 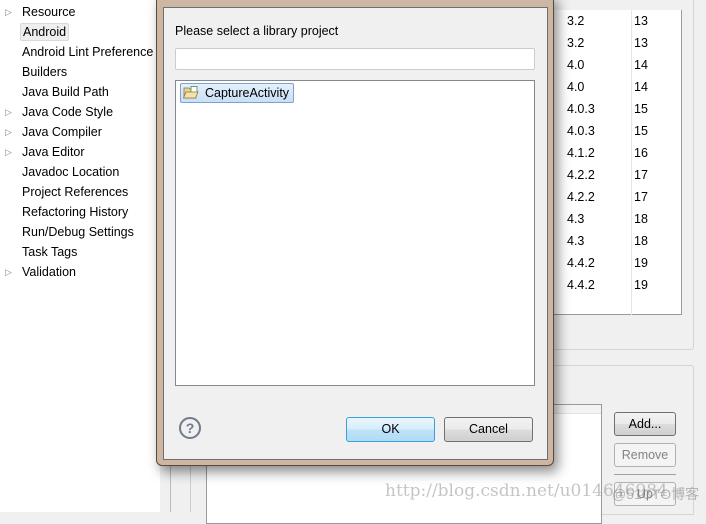 What do you see at coordinates (49, 272) in the screenshot?
I see `tree-item: Validation` at bounding box center [49, 272].